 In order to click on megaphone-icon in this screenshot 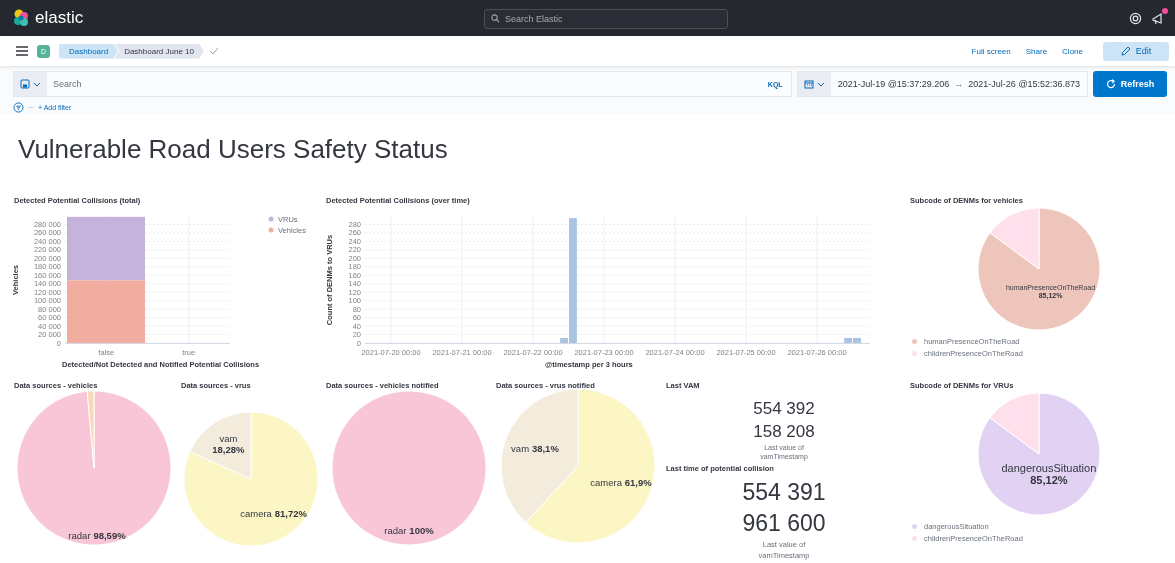, I will do `click(1158, 18)`.